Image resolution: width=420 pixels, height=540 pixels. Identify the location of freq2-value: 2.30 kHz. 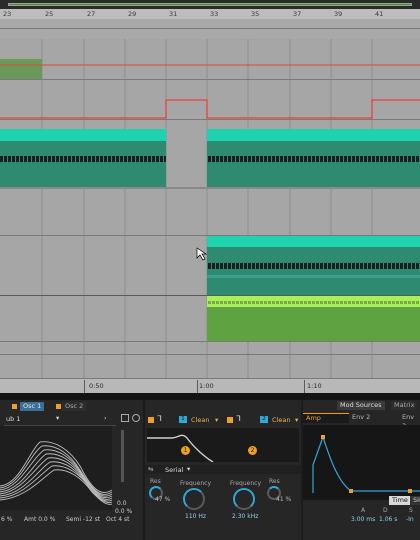
(245, 516).